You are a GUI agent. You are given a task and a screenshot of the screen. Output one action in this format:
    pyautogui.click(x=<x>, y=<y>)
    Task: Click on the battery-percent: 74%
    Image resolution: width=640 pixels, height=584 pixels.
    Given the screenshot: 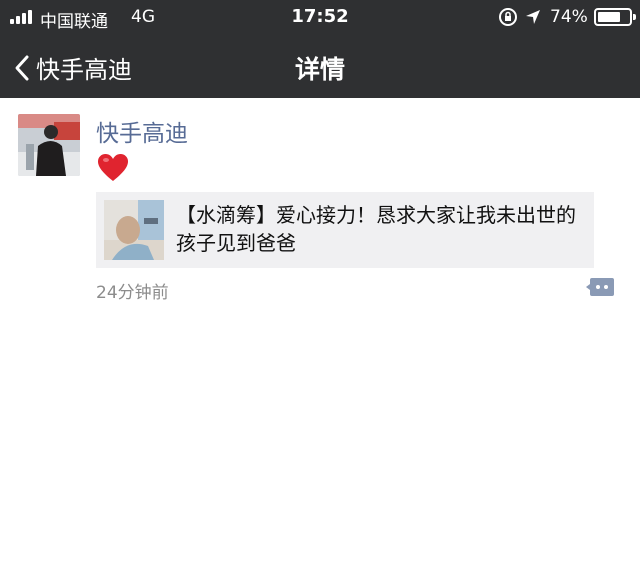 What is the action you would take?
    pyautogui.click(x=569, y=17)
    